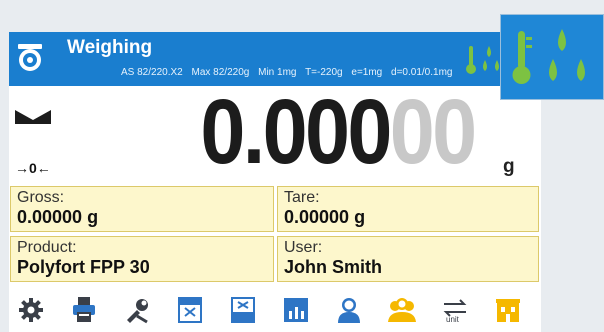 This screenshot has width=604, height=332. I want to click on tare-field: Tare: 0.00000 g, so click(408, 209).